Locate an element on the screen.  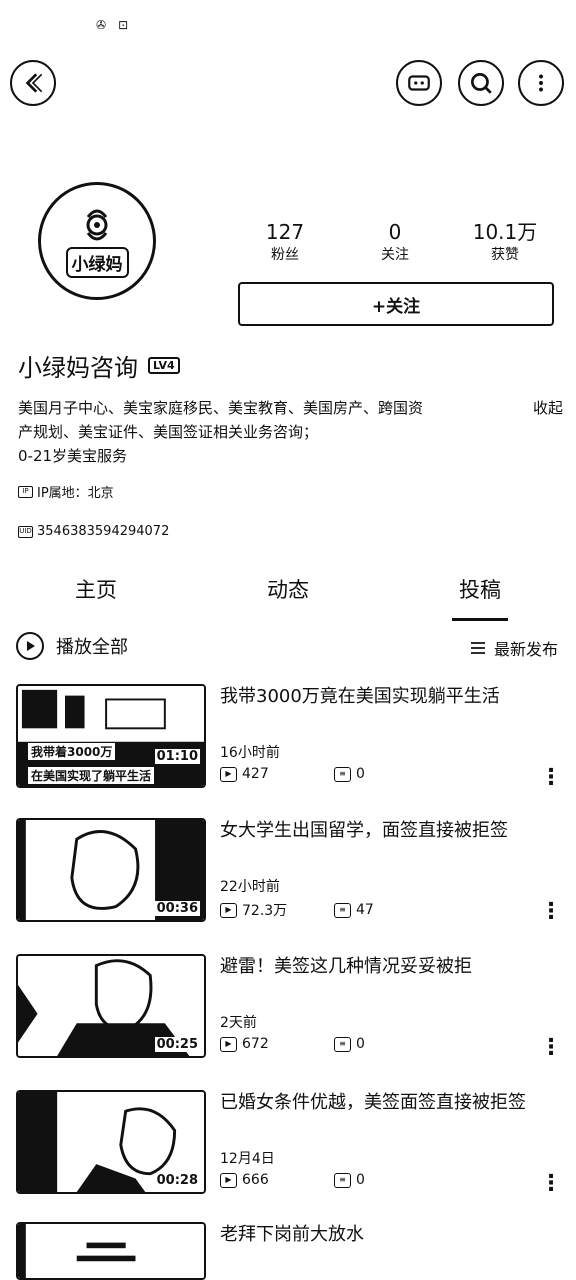
video-title: 老拜下岗前大放水 is located at coordinates (390, 1235).